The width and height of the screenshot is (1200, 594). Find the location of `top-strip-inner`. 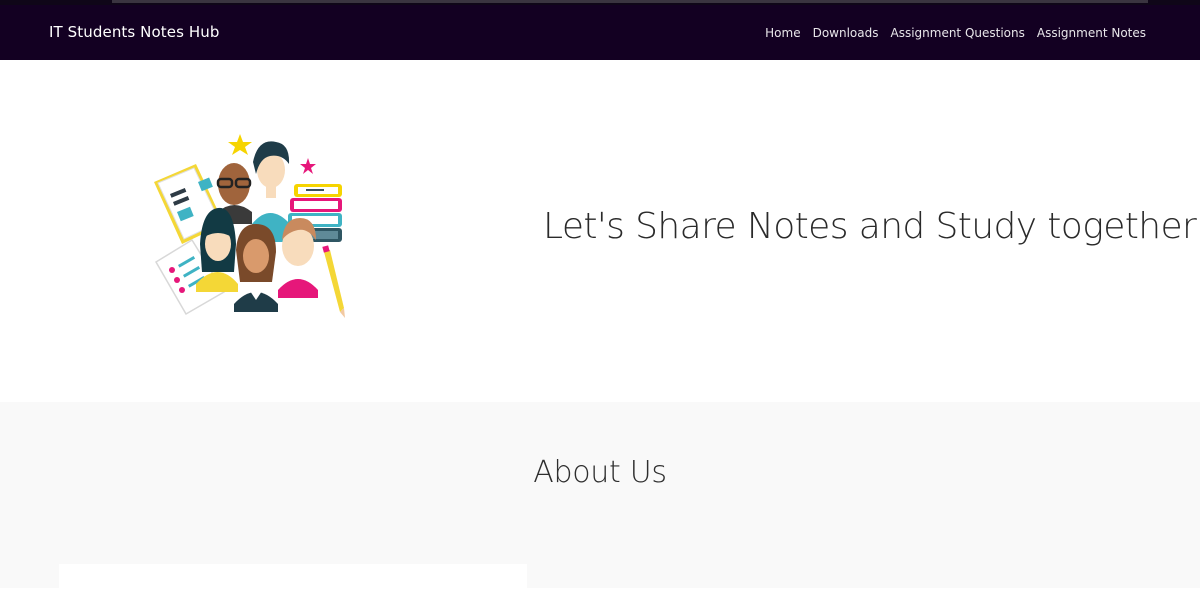

top-strip-inner is located at coordinates (630, 1).